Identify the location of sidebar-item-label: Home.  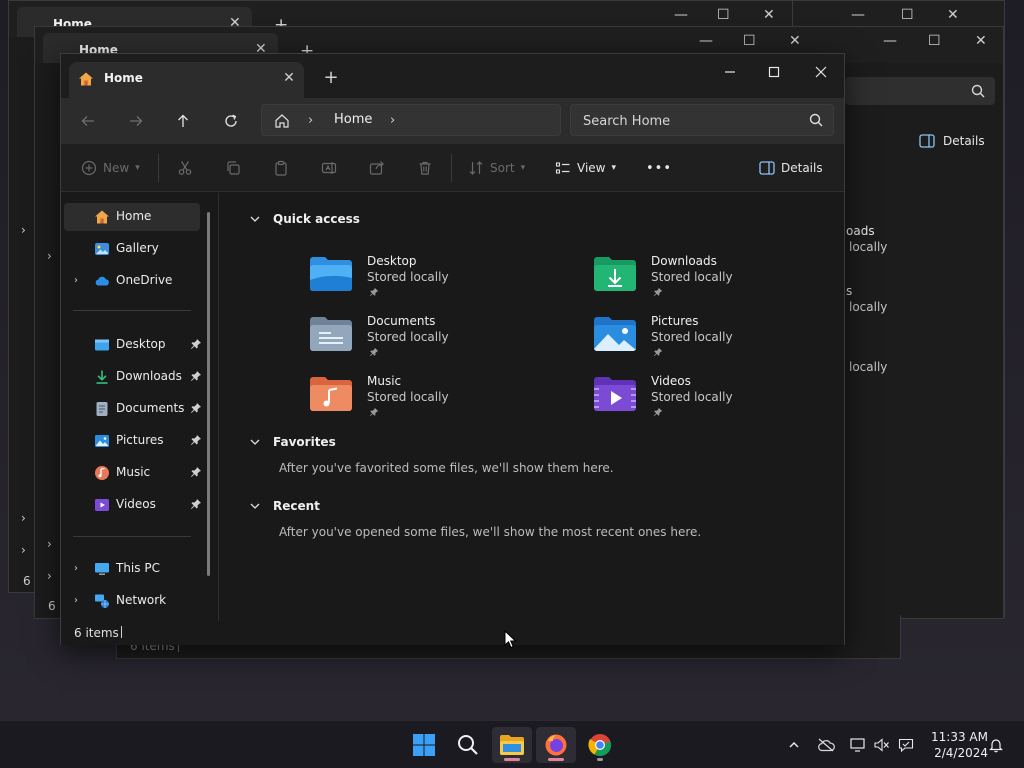
(134, 216).